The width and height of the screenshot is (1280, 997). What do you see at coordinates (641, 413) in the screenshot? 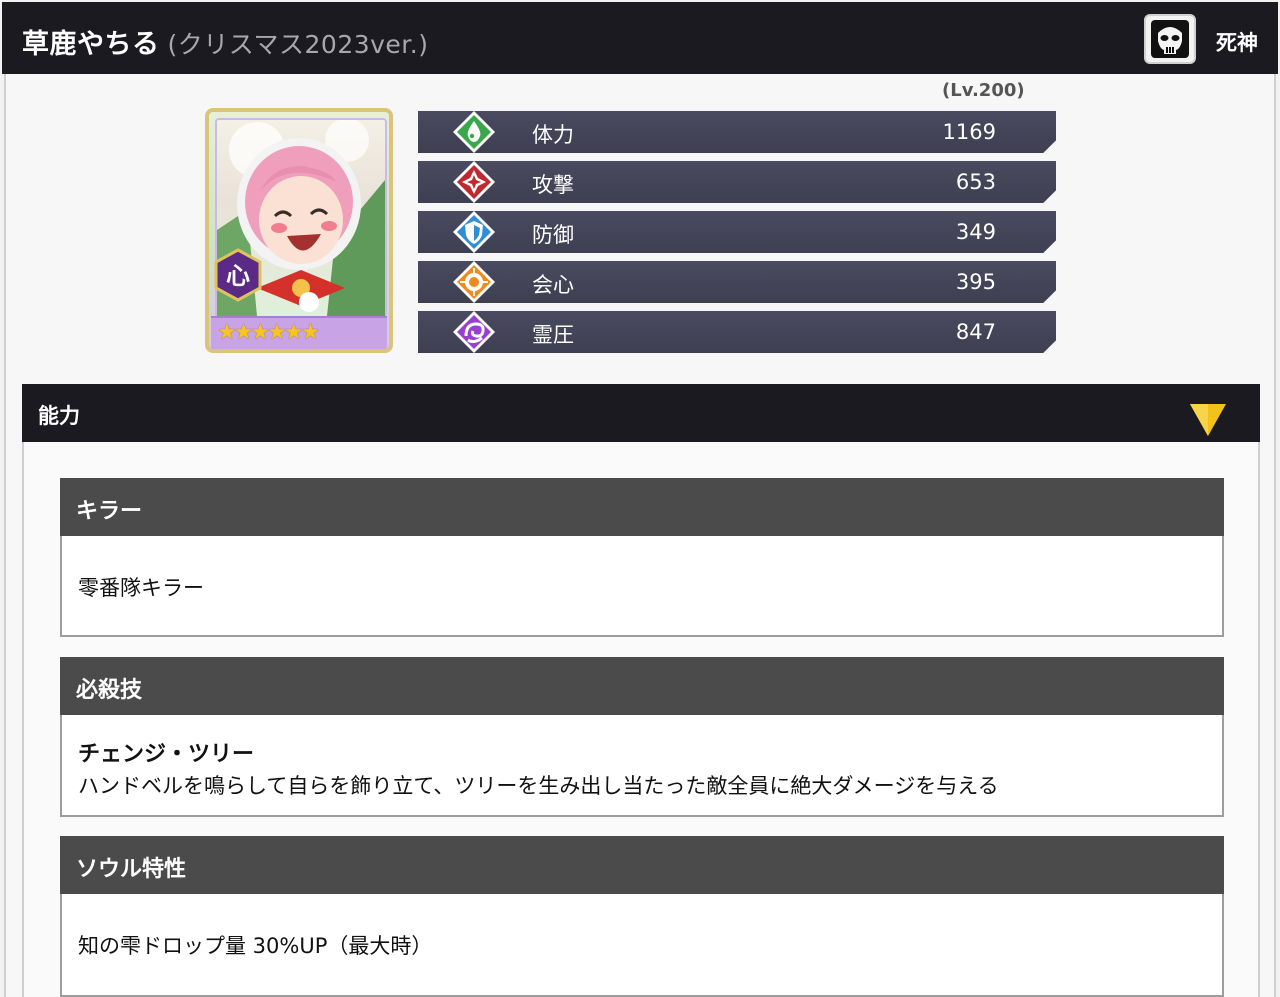
I see `ability-header: 能力` at bounding box center [641, 413].